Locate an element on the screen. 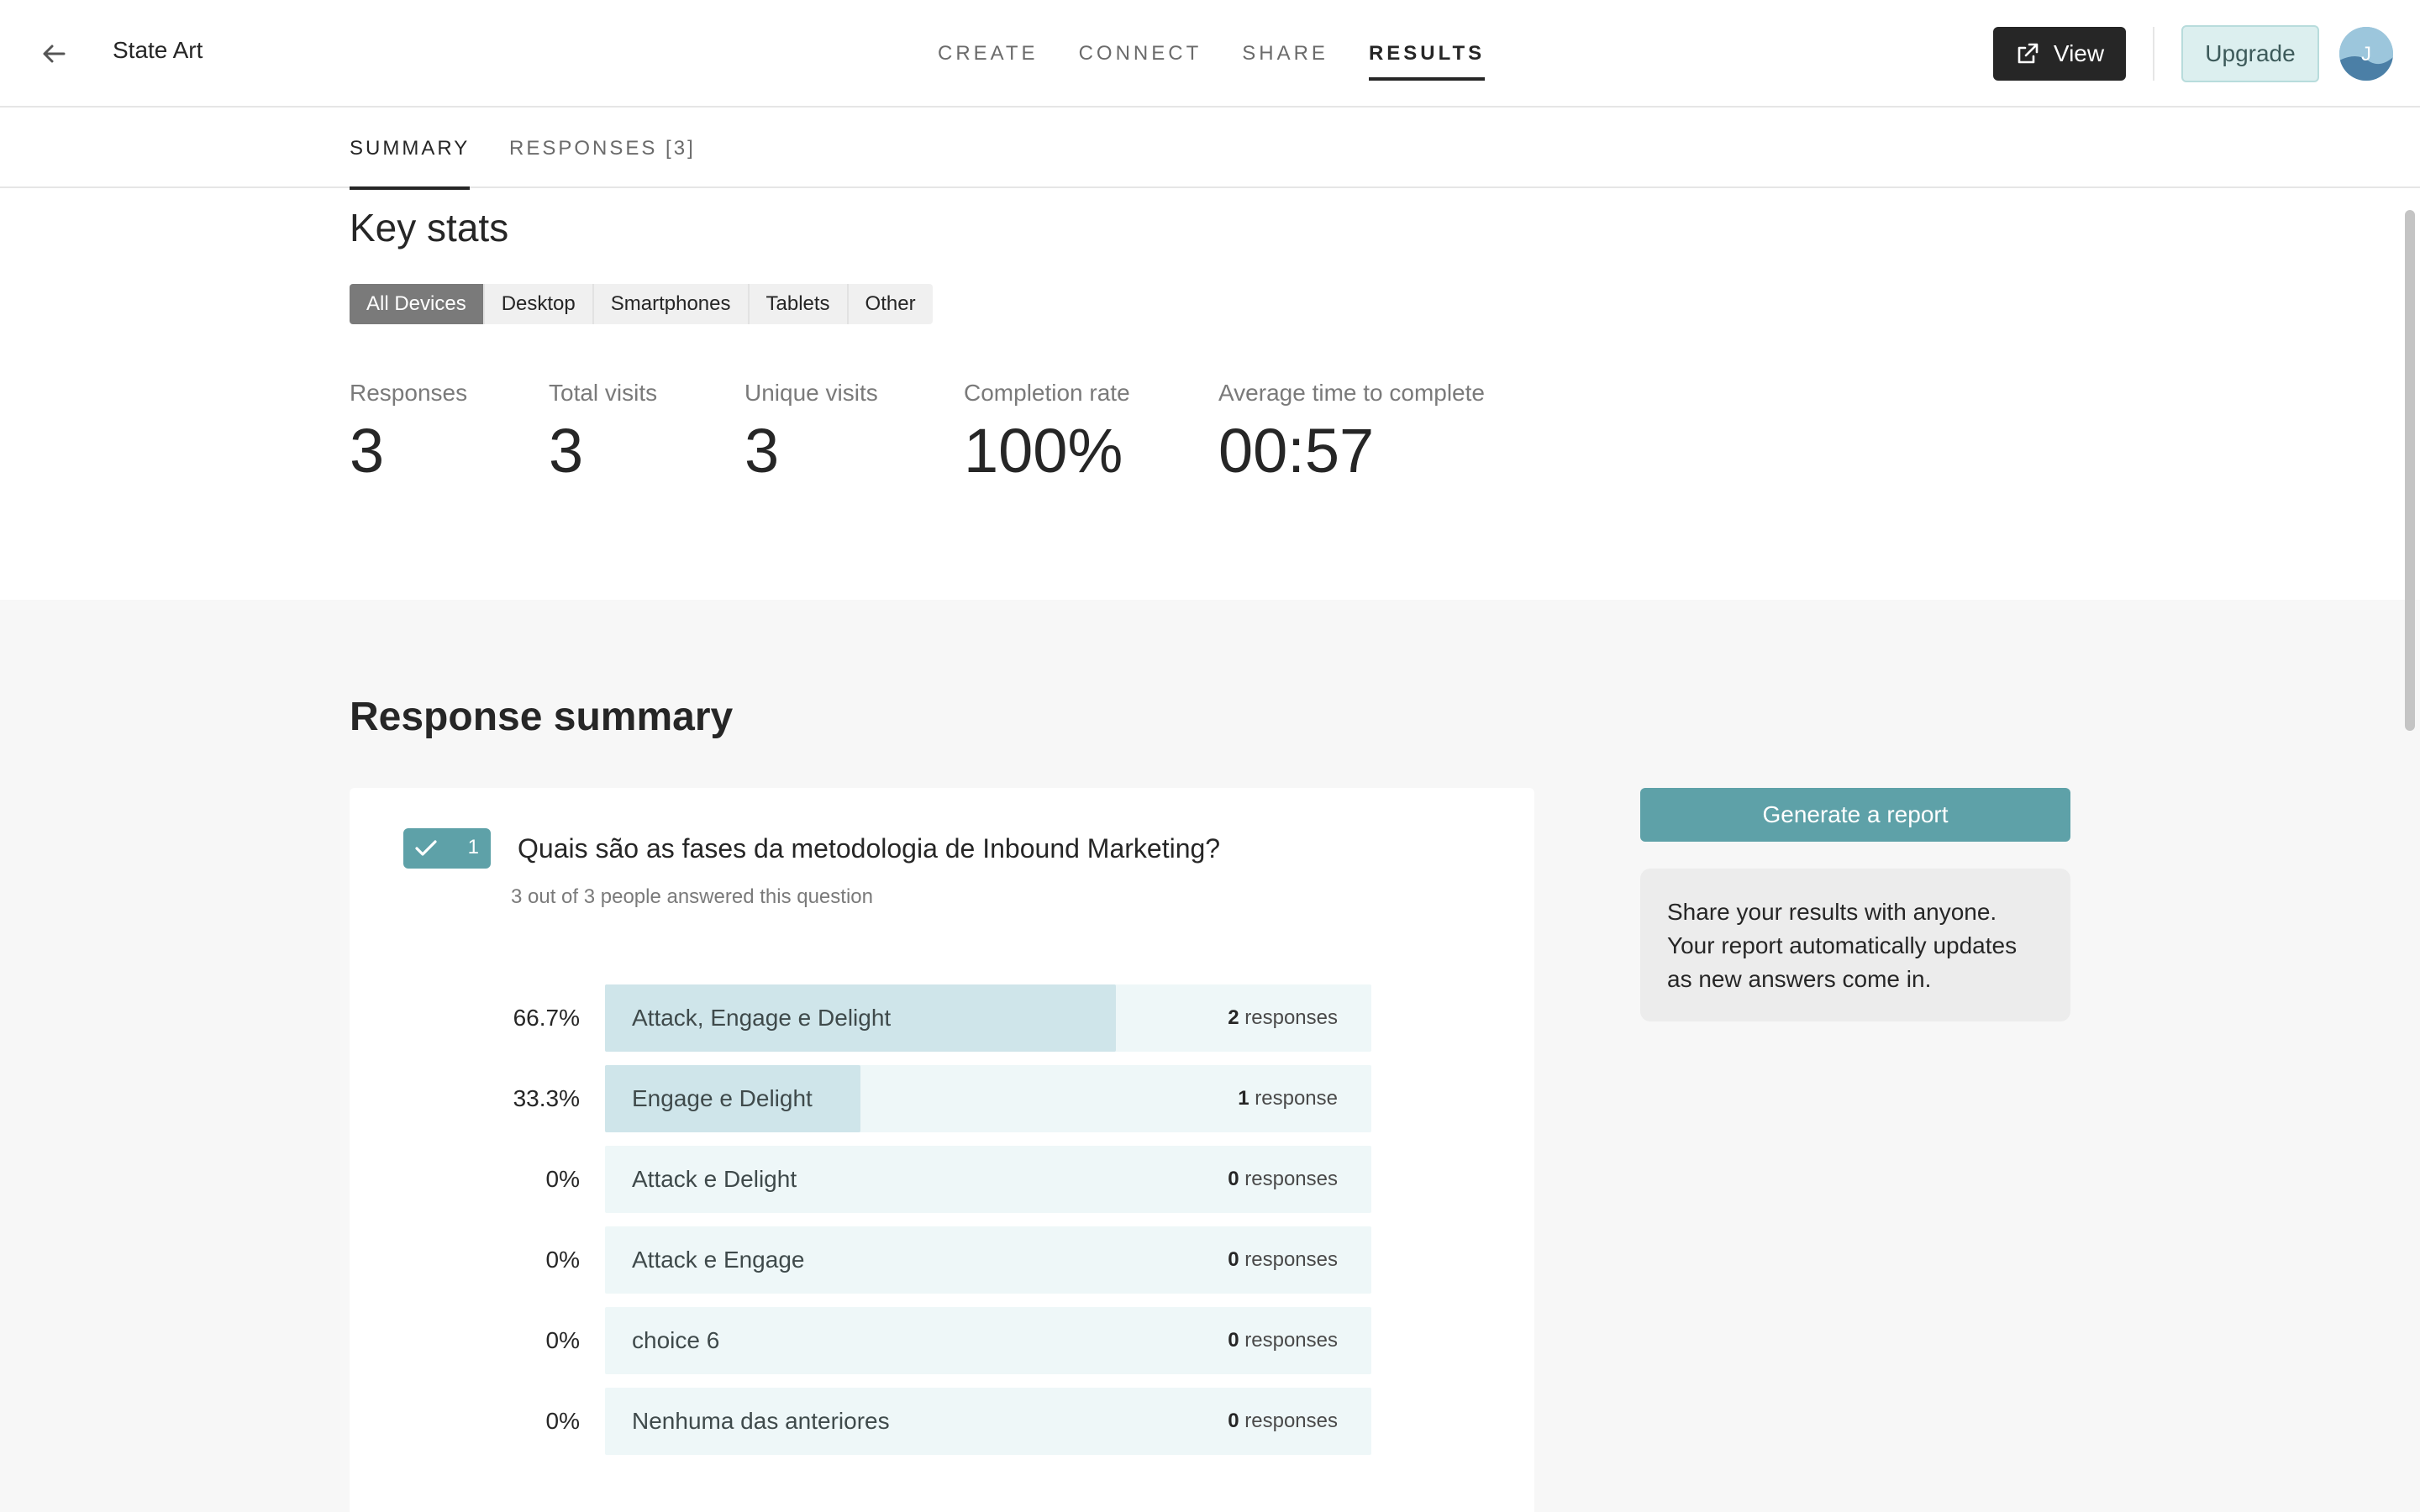  filter-smartphones: Smartphones is located at coordinates (672, 304).